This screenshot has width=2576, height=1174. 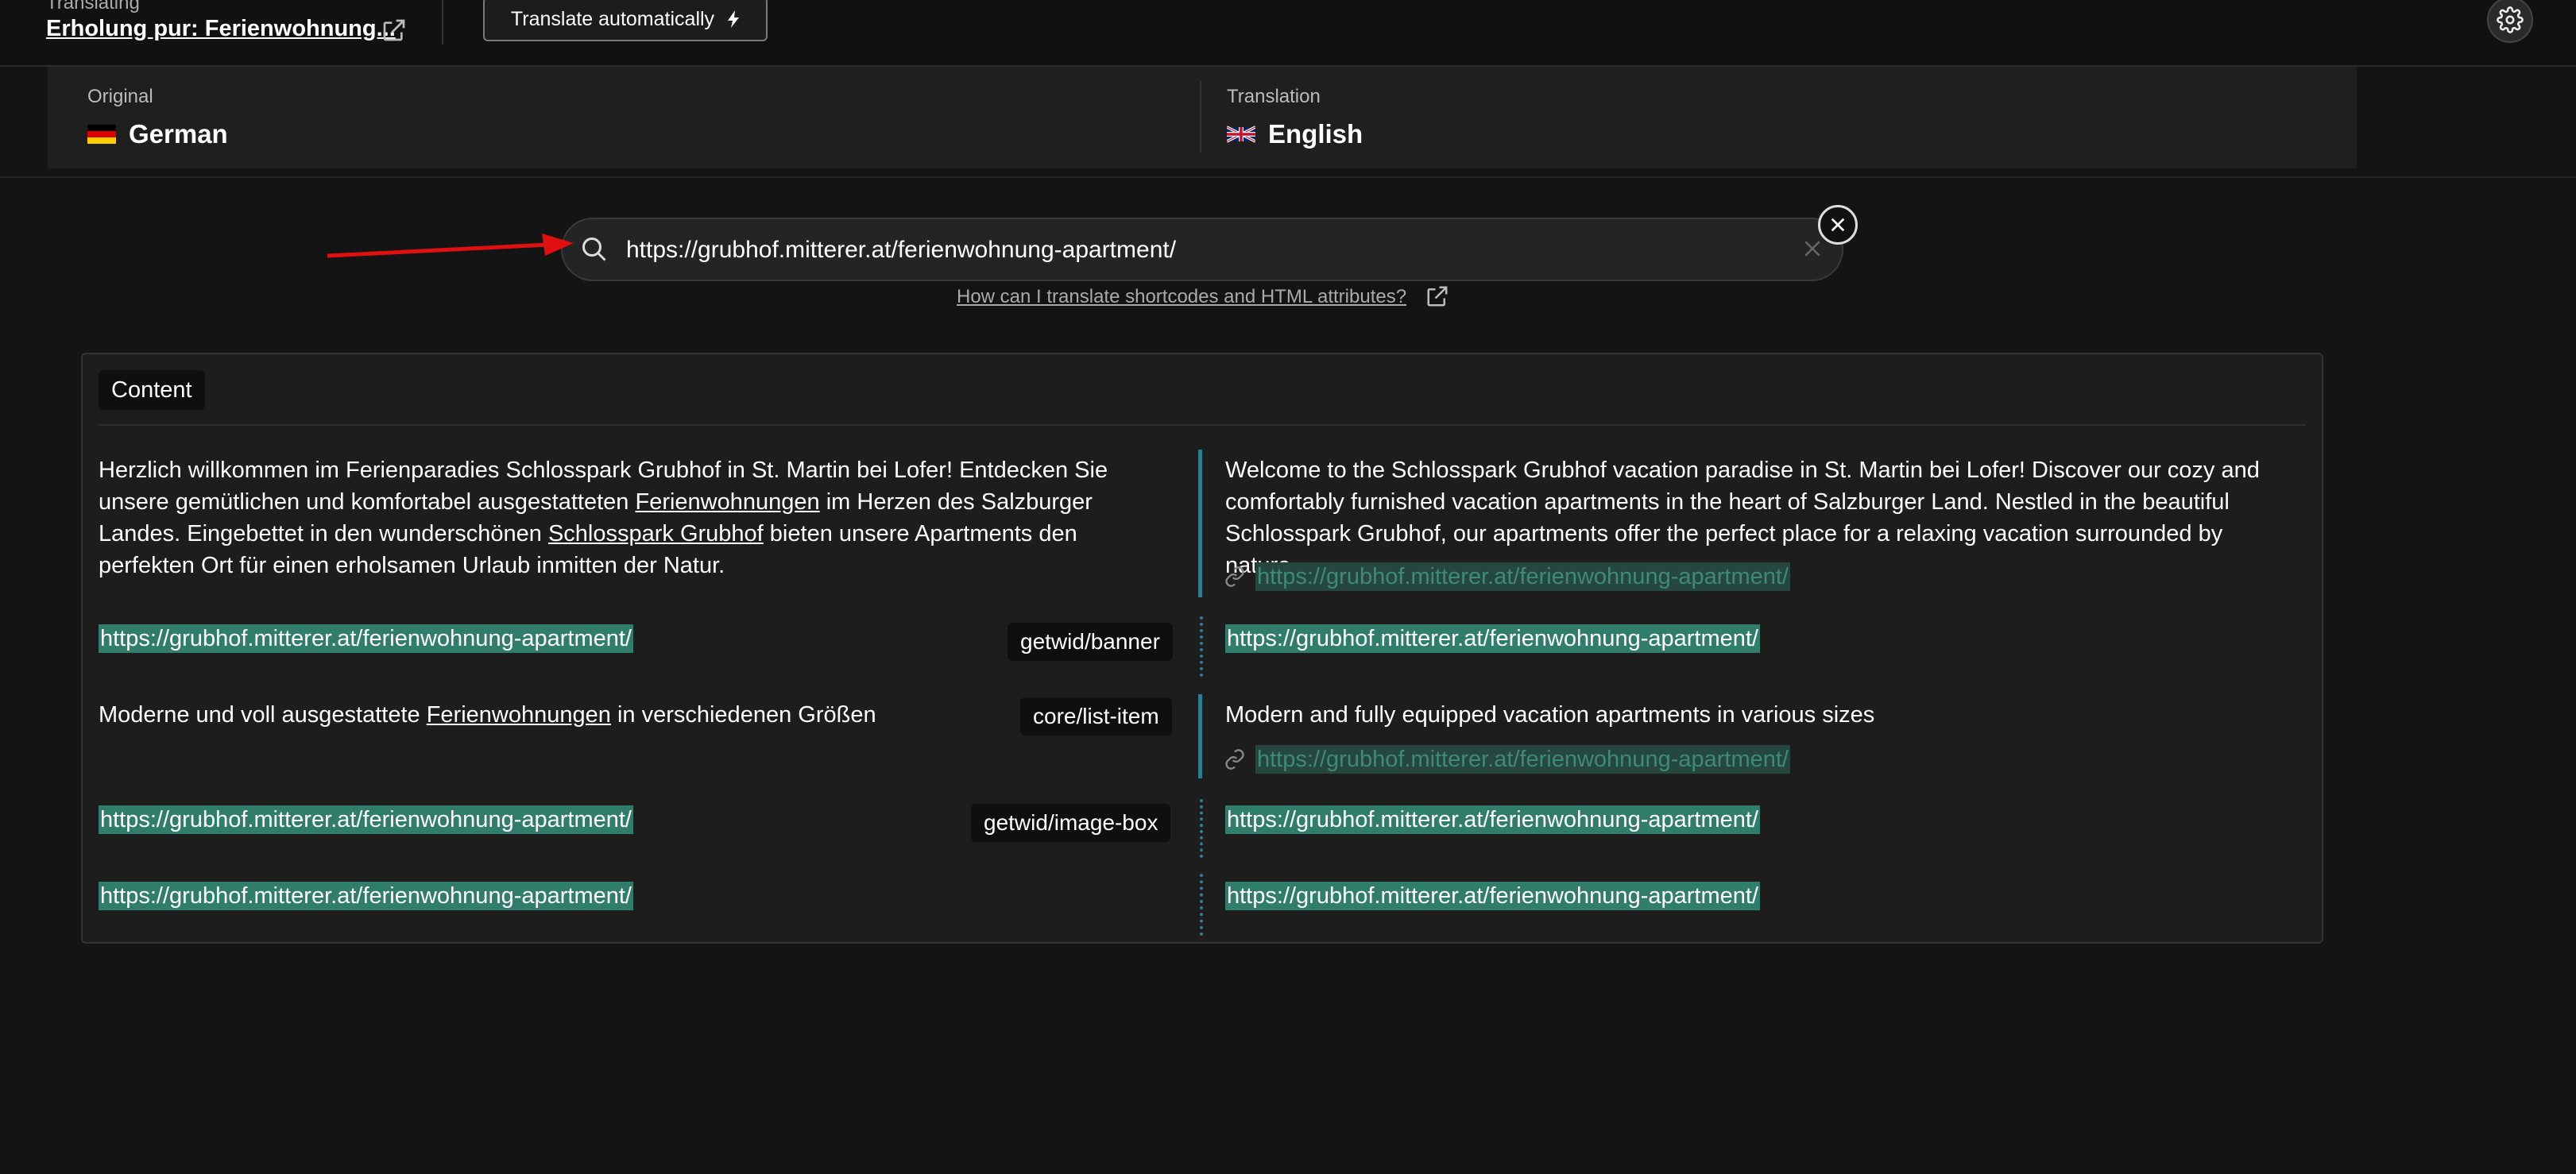 I want to click on uk-flag-icon, so click(x=1241, y=134).